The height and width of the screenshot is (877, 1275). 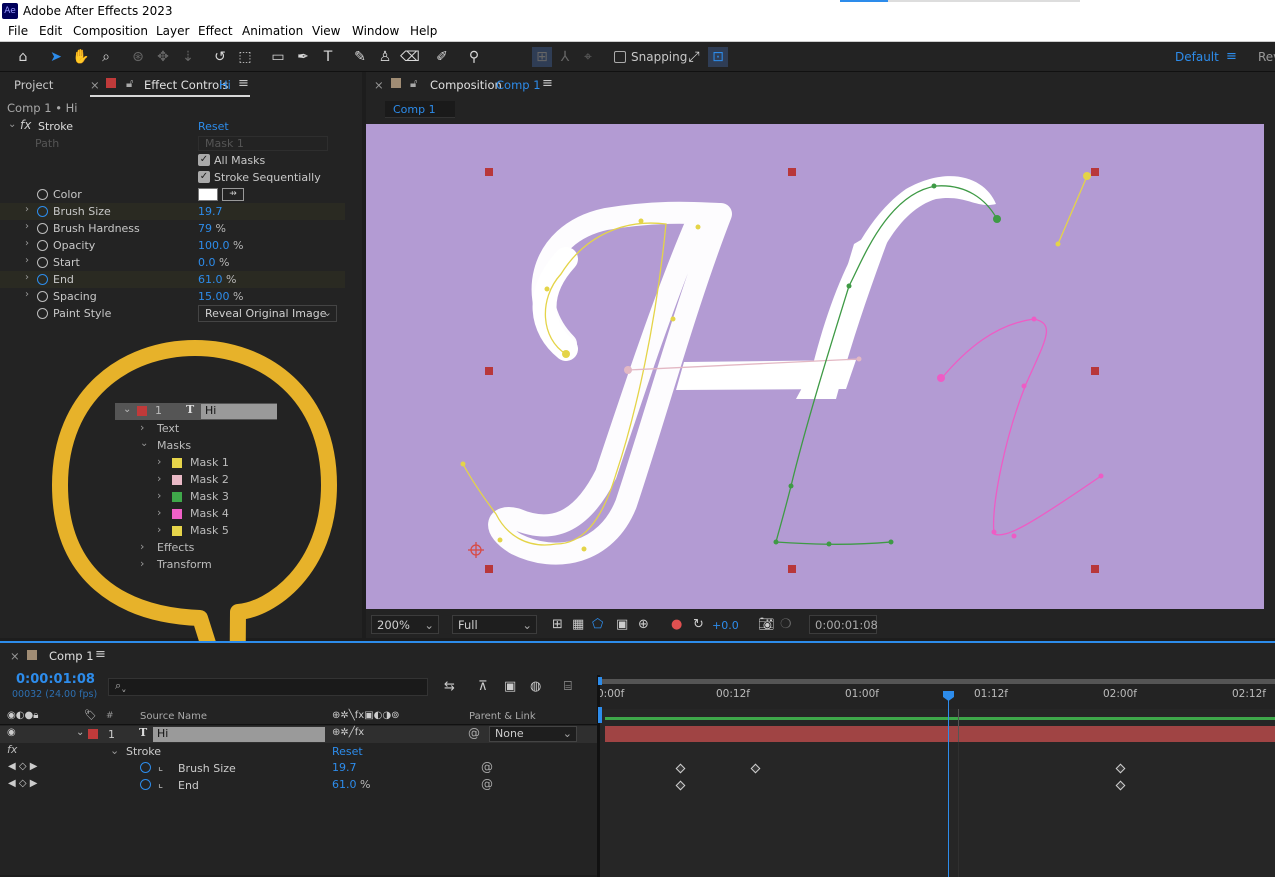 I want to click on menu-file: File, so click(x=18, y=31).